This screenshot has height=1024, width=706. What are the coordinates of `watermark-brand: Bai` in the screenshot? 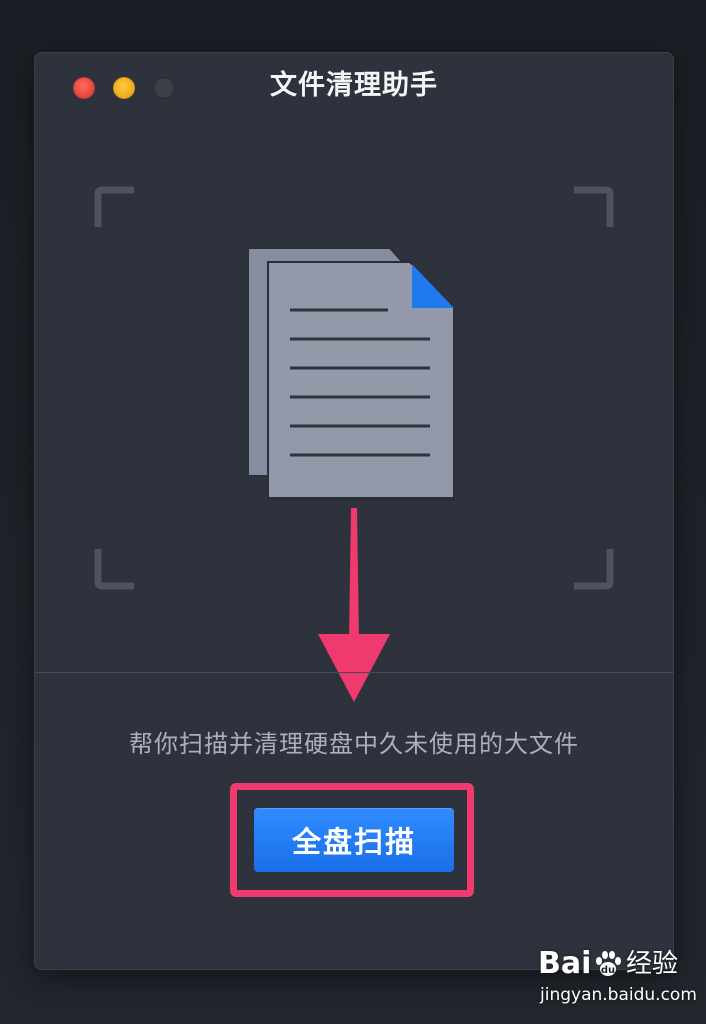 It's located at (565, 963).